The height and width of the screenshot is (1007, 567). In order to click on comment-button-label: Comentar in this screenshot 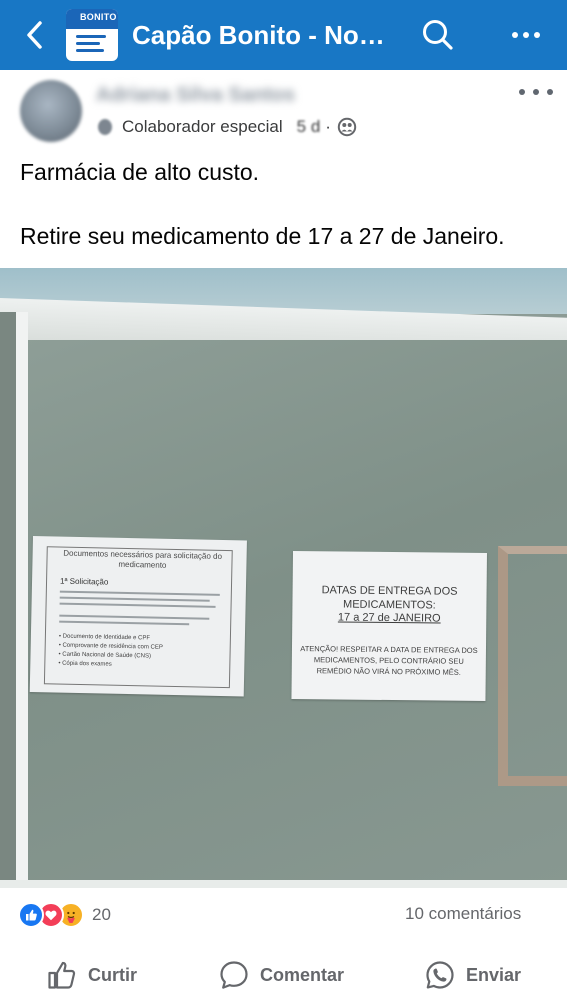, I will do `click(302, 974)`.